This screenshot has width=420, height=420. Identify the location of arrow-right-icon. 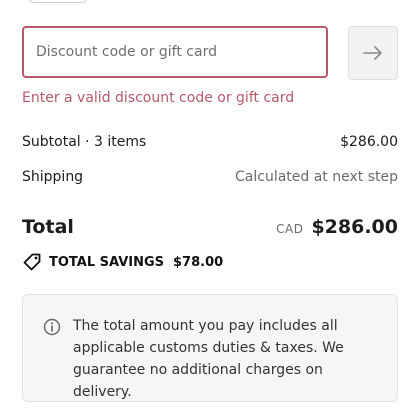
(372, 53).